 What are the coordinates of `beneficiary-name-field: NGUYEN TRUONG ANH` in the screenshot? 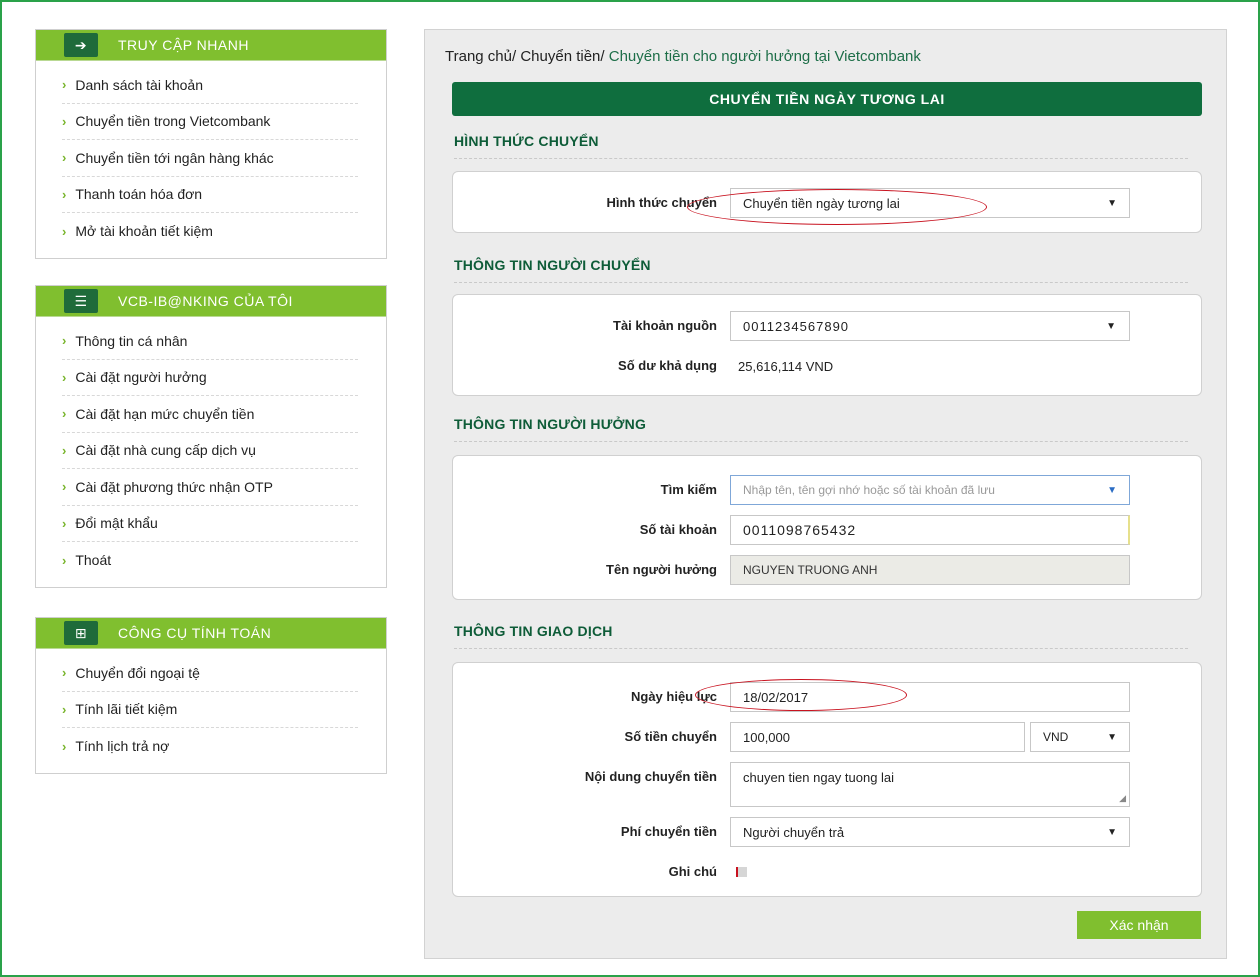 It's located at (930, 570).